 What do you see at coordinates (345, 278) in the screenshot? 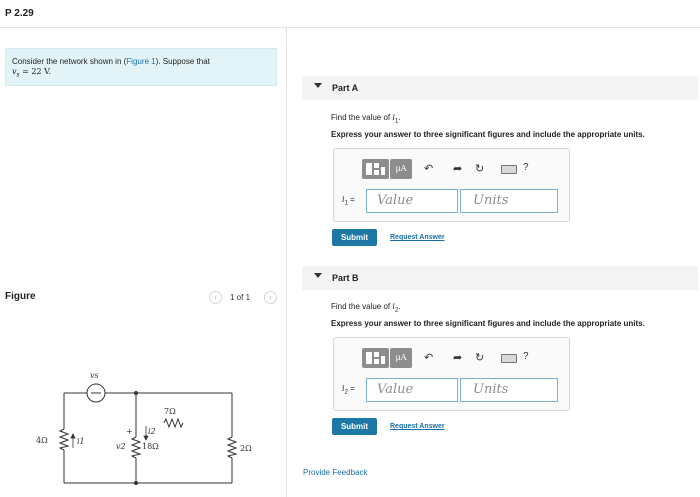
I see `part-b-title: Part B` at bounding box center [345, 278].